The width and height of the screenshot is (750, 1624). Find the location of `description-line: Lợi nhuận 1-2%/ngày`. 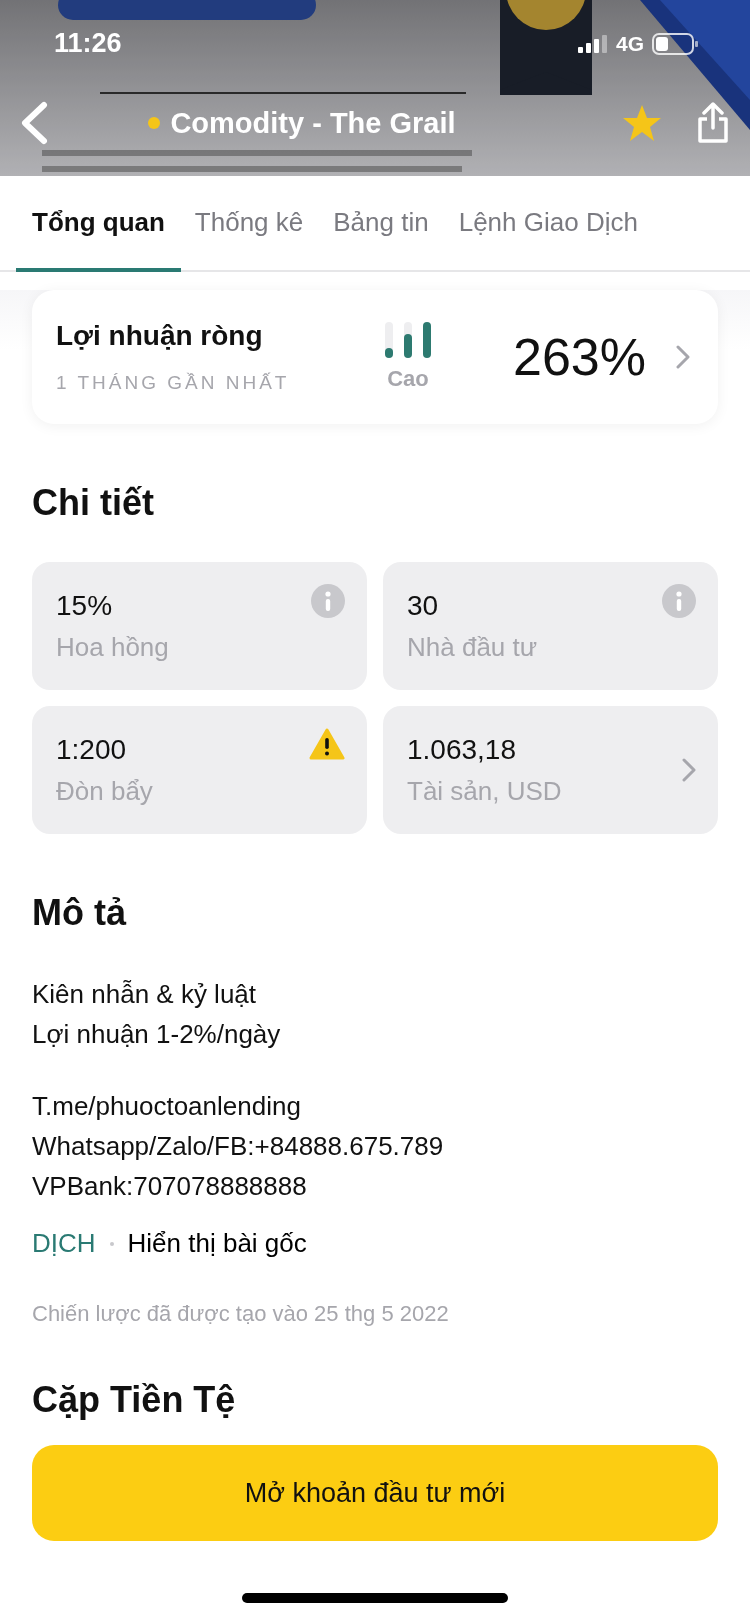

description-line: Lợi nhuận 1-2%/ngày is located at coordinates (157, 1034).